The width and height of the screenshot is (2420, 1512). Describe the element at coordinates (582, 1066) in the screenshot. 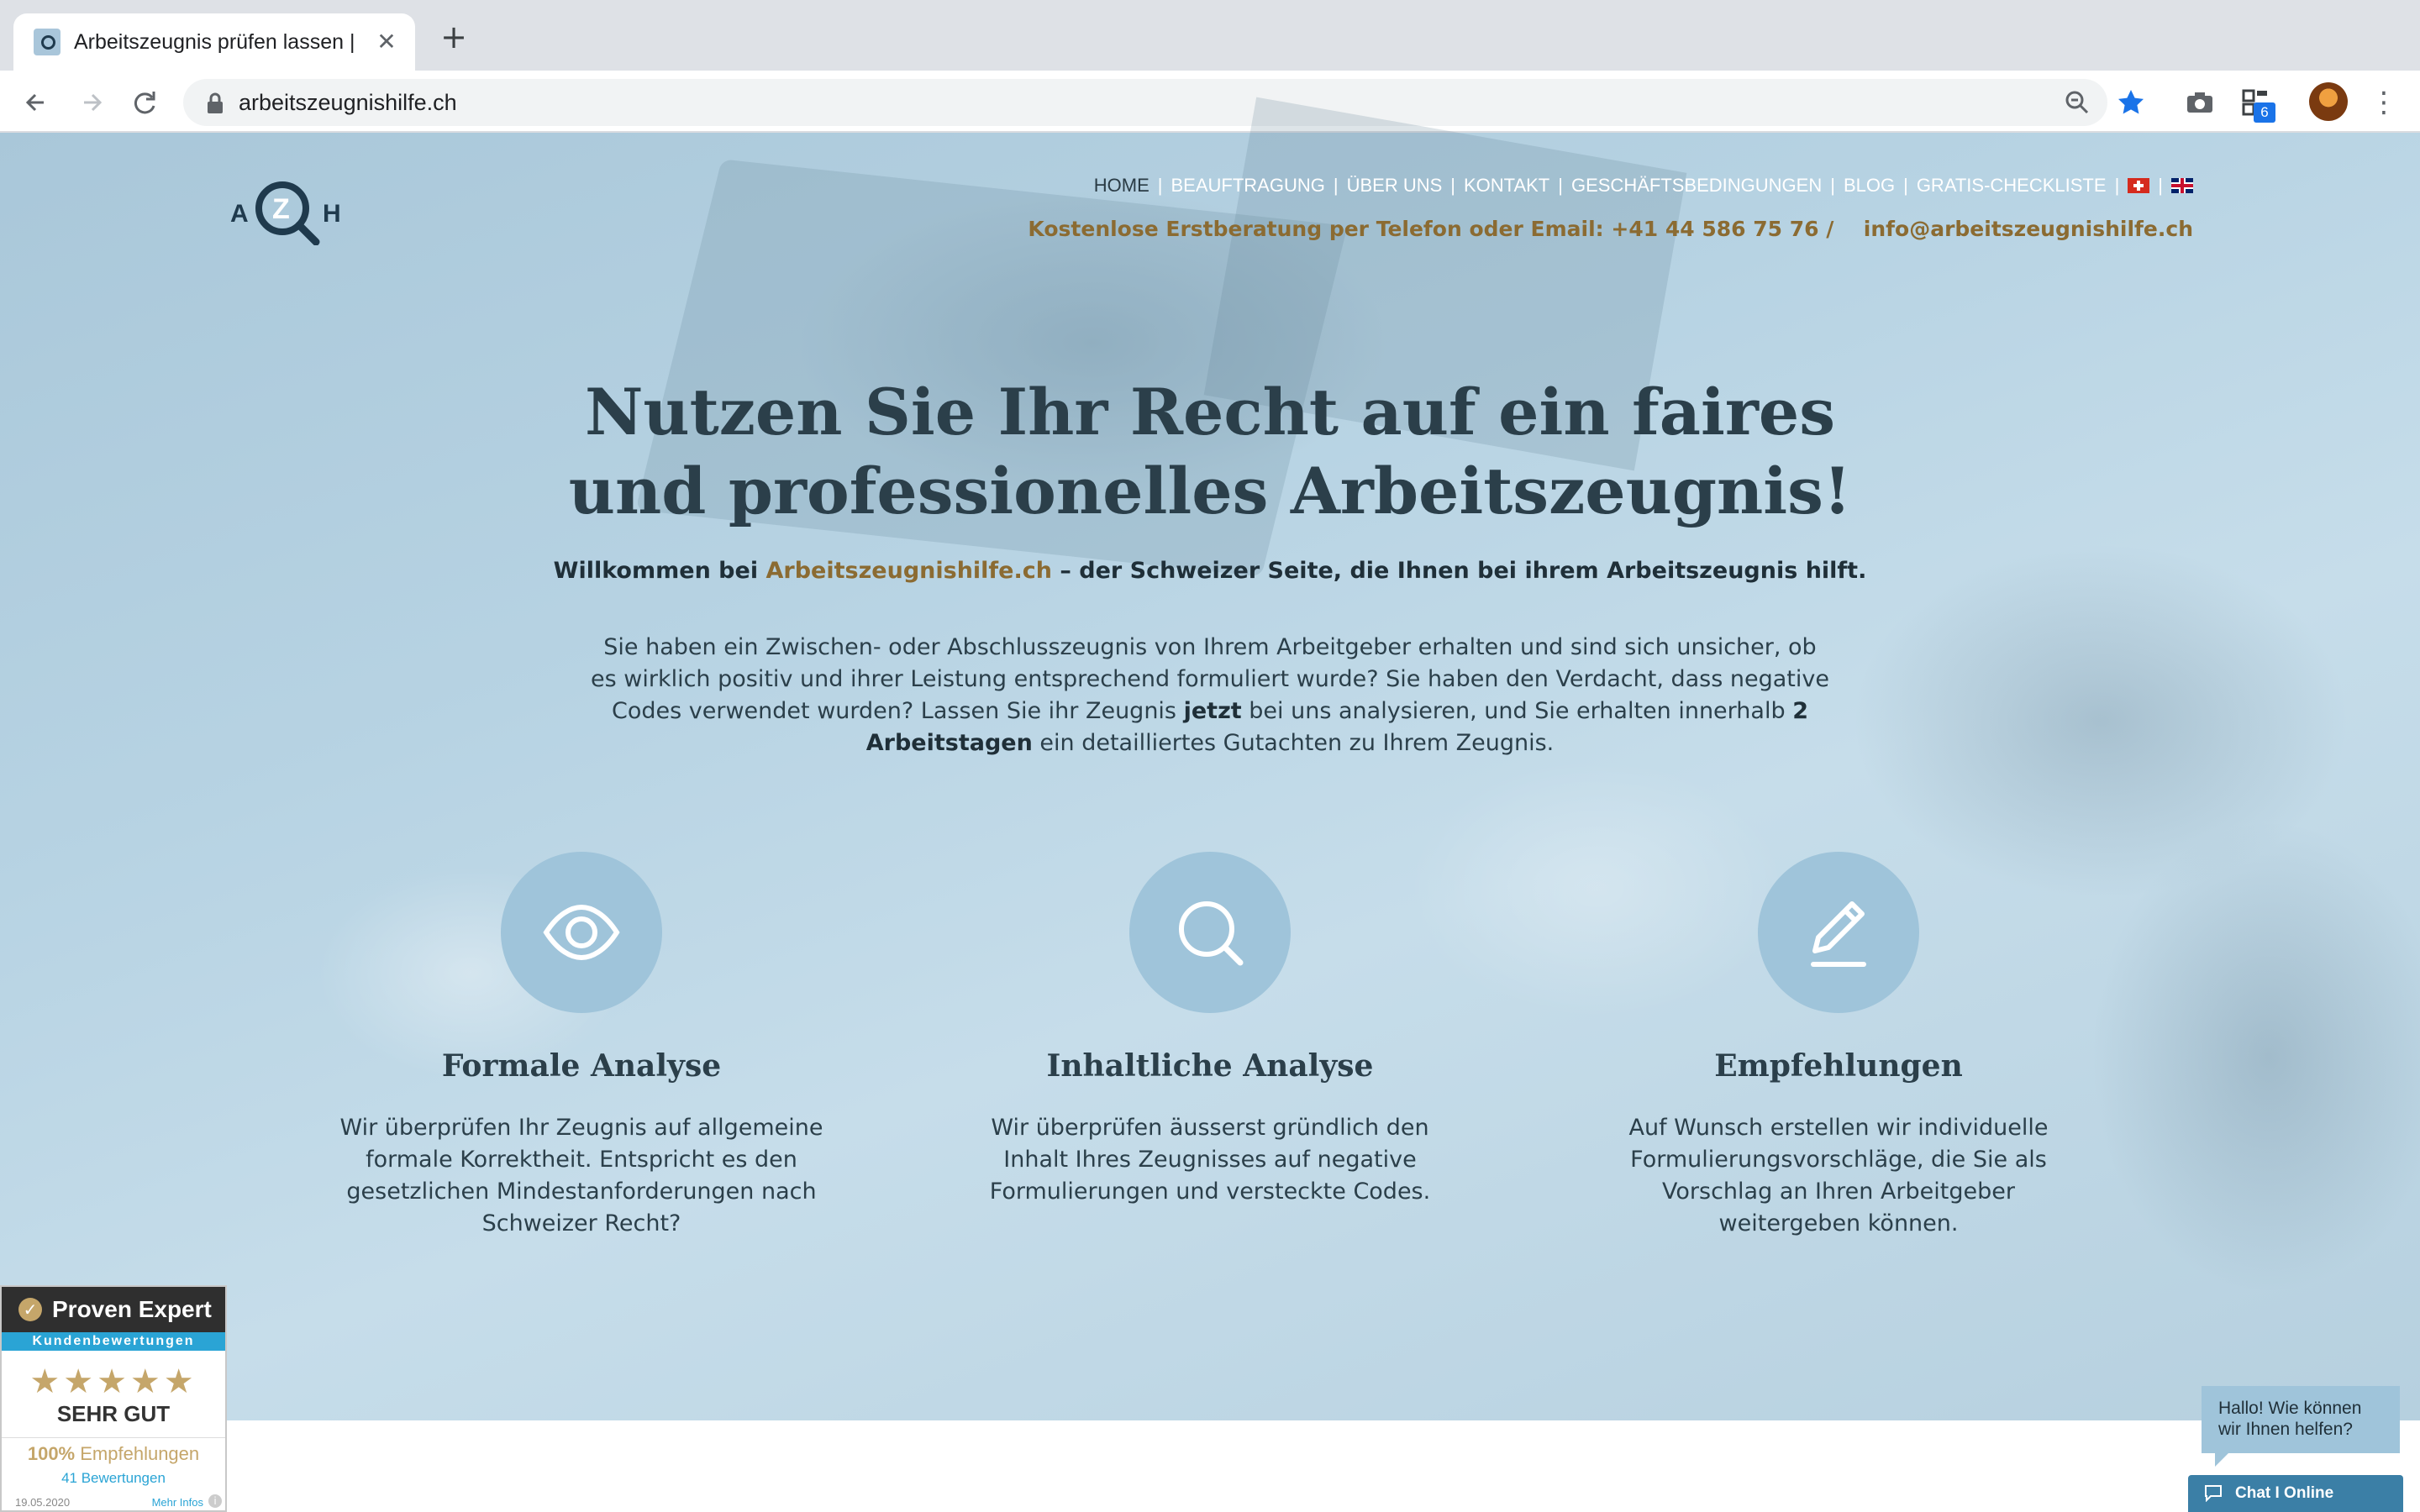

I see `feature-title: Formale Analyse` at that location.